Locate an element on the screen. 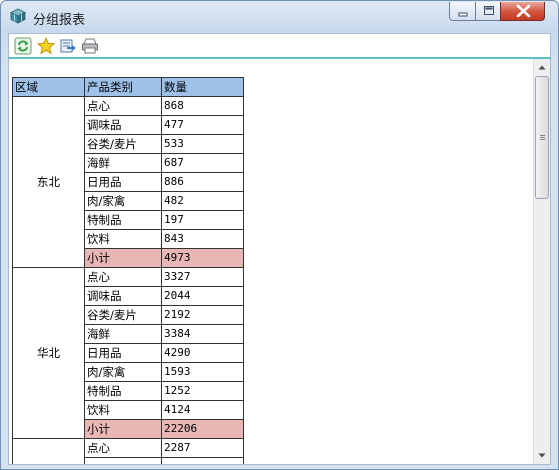  maximize-icon is located at coordinates (489, 10).